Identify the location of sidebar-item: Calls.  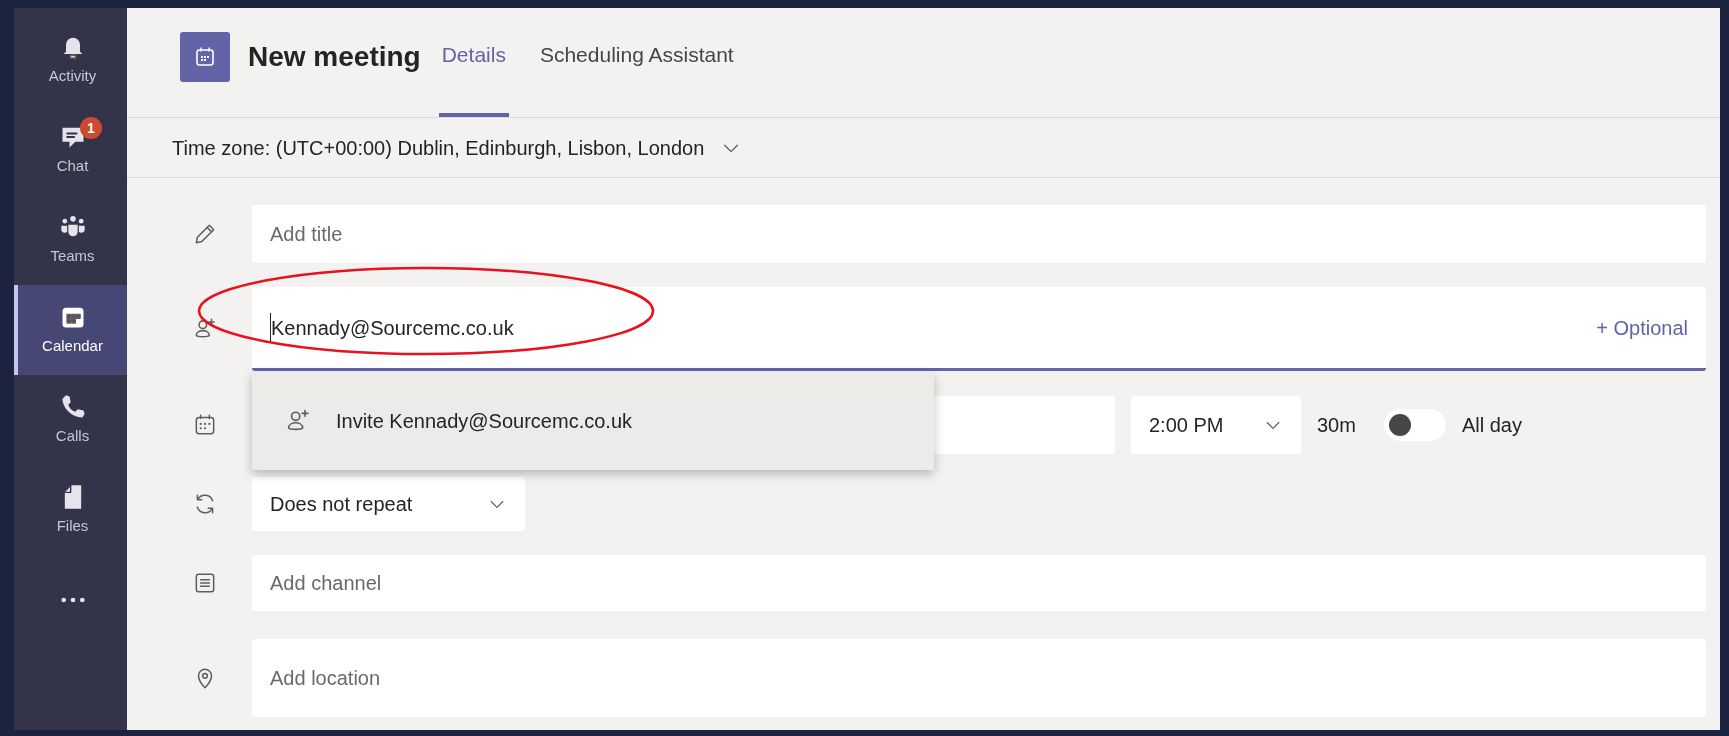
(70, 420).